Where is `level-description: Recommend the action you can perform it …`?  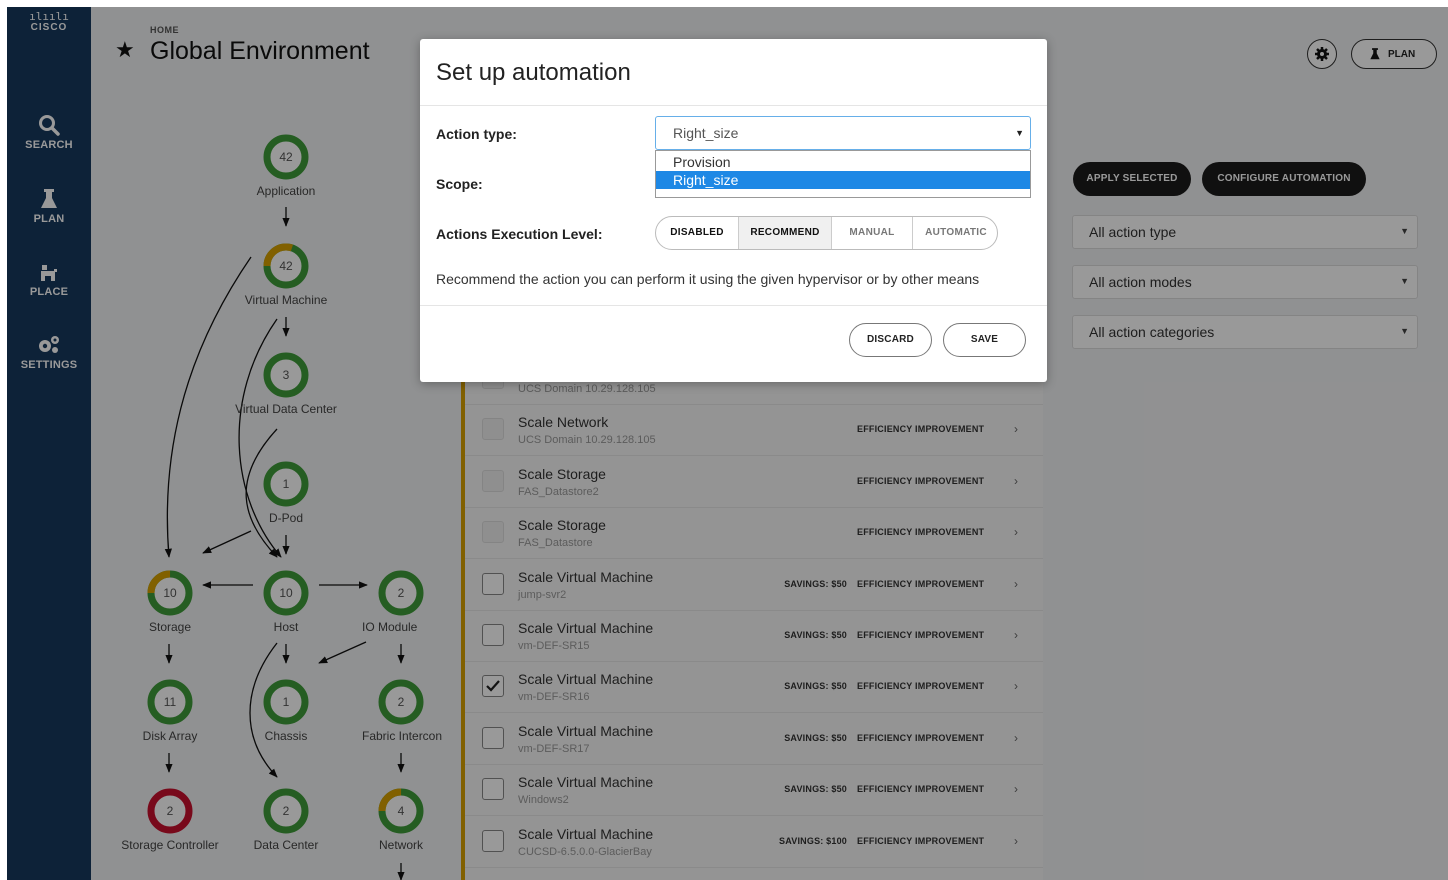 level-description: Recommend the action you can perform it … is located at coordinates (708, 279).